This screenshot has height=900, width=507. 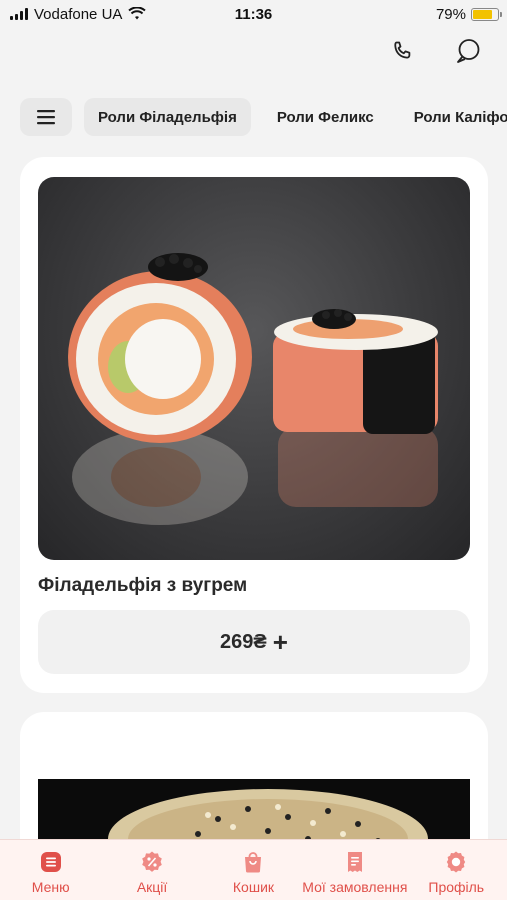 What do you see at coordinates (253, 862) in the screenshot?
I see `bag-icon` at bounding box center [253, 862].